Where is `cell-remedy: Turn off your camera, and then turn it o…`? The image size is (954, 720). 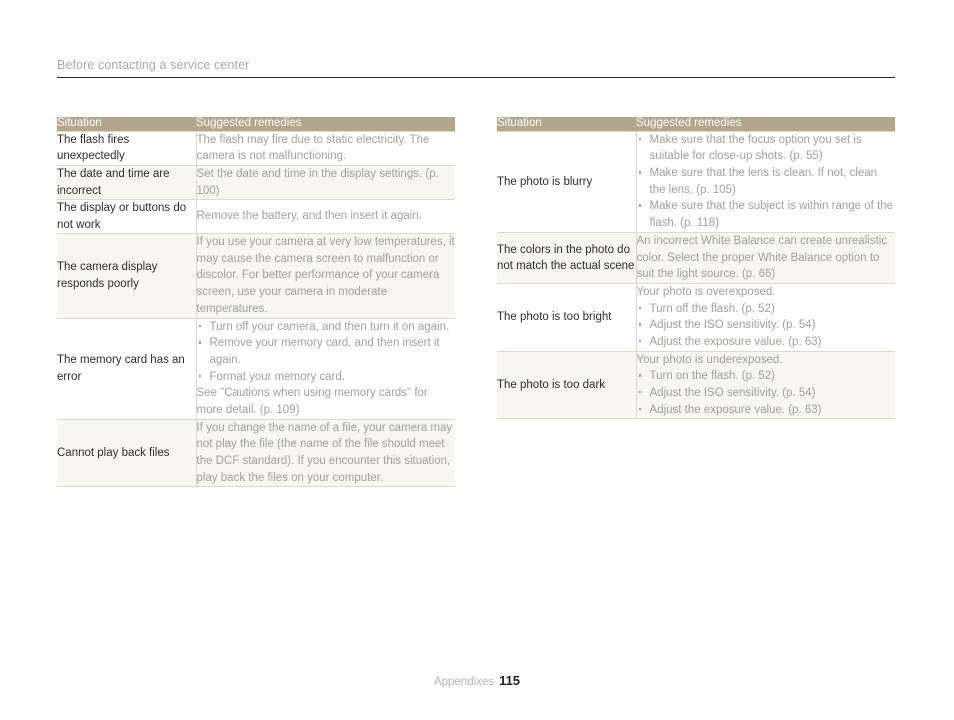
cell-remedy: Turn off your camera, and then turn it o… is located at coordinates (326, 368).